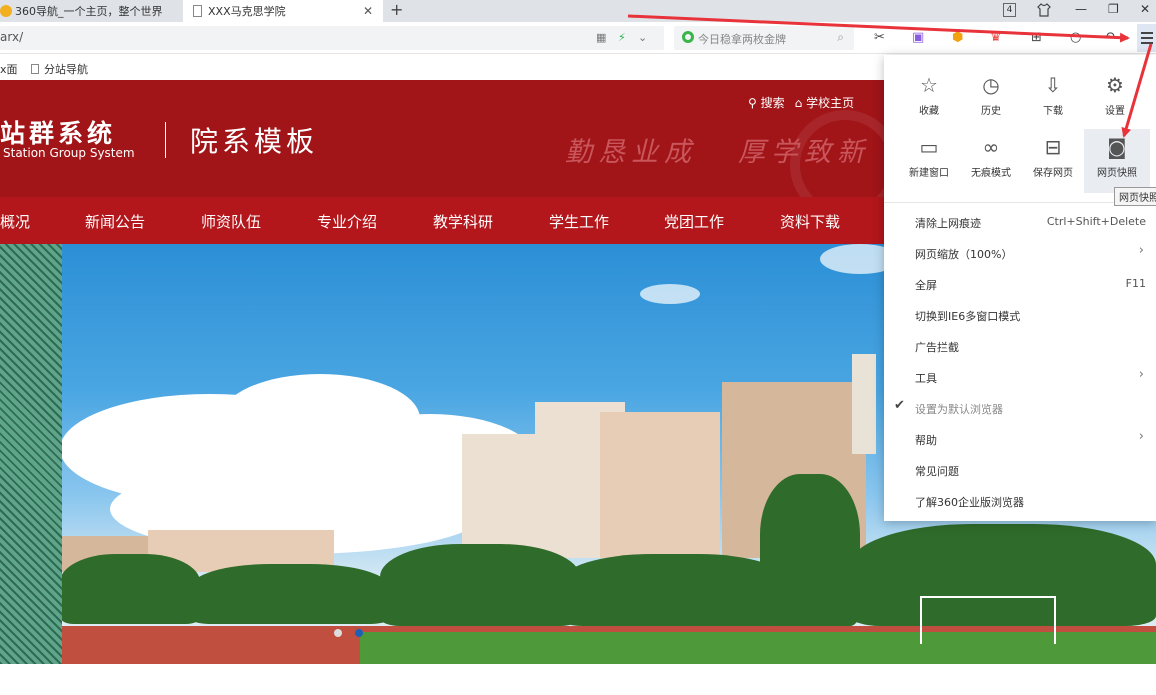 This screenshot has height=695, width=1156. Describe the element at coordinates (991, 101) in the screenshot. I see `menu-history: ◷ 历史` at that location.